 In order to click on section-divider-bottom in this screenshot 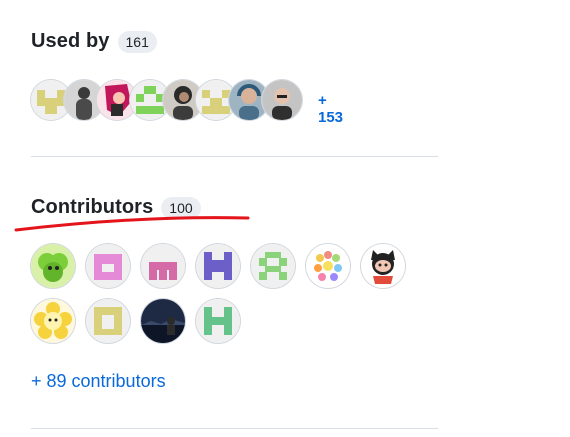, I will do `click(234, 428)`.